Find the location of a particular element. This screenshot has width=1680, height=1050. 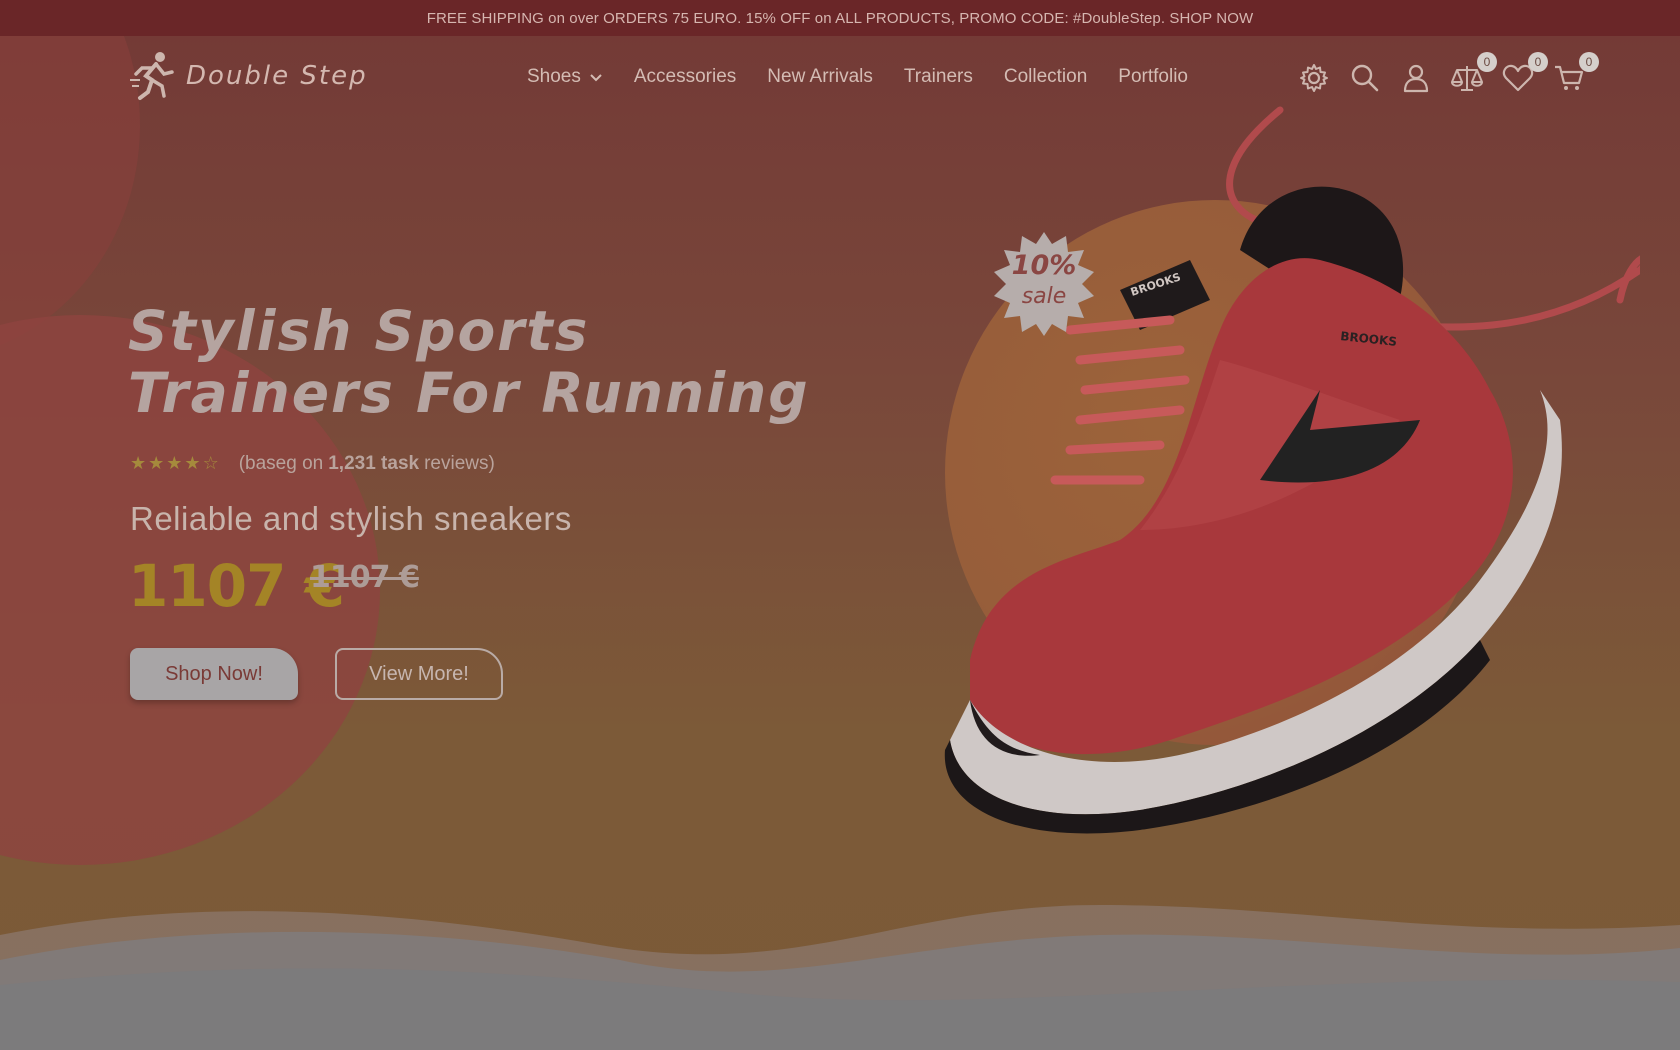

rating-stars: ★ ★ ★ ★ ☆ is located at coordinates (174, 464).